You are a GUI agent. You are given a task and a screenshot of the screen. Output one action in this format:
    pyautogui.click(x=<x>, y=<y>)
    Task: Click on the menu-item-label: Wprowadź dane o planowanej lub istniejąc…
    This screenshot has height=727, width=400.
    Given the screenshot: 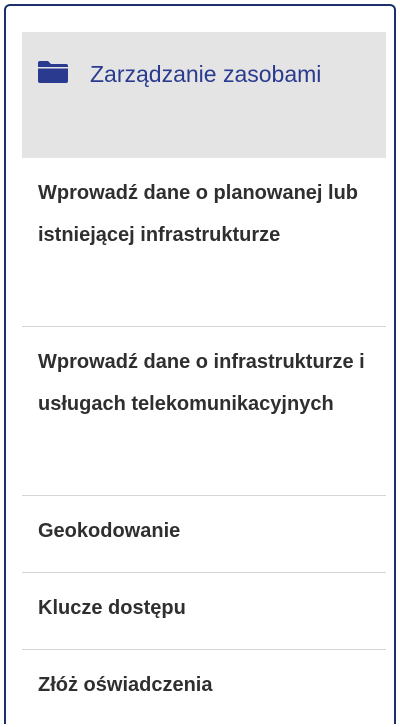 What is the action you would take?
    pyautogui.click(x=198, y=214)
    